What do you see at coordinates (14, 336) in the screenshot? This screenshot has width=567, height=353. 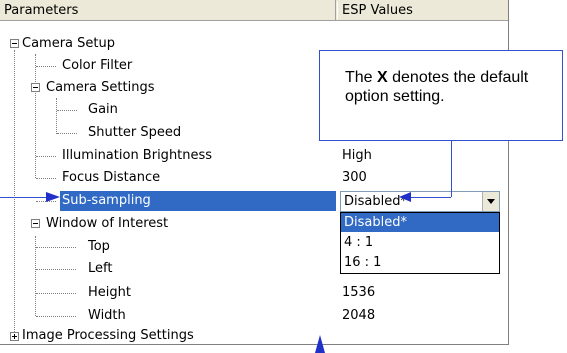 I see `expand-icon` at bounding box center [14, 336].